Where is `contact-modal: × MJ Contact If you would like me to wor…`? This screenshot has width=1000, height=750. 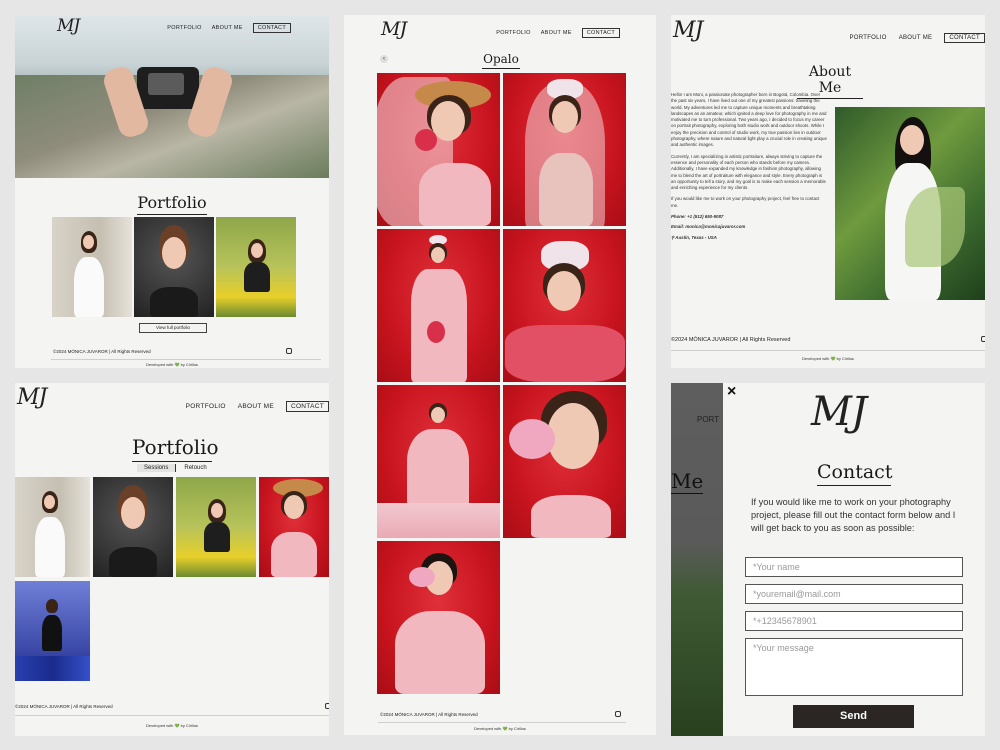
contact-modal: × MJ Contact If you would like me to wor… is located at coordinates (854, 559).